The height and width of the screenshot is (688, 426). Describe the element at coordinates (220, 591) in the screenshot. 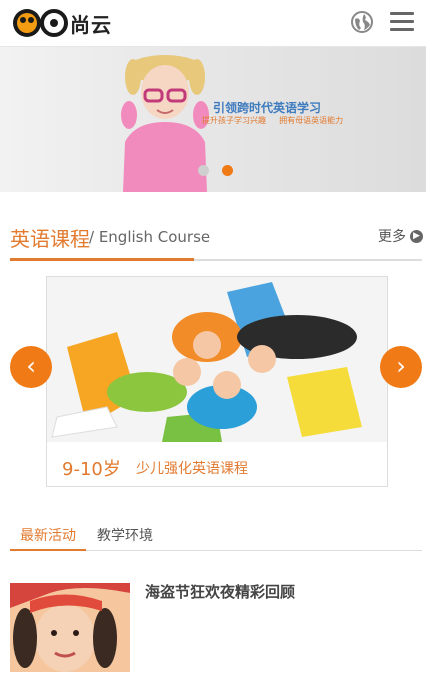

I see `news-title: 海盗节狂欢夜精彩回顾` at that location.